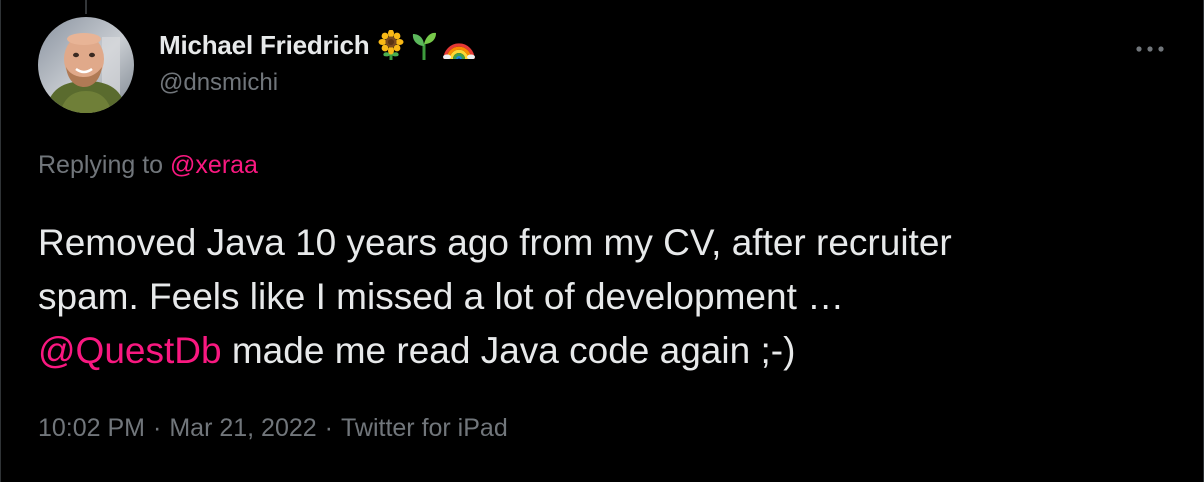  Describe the element at coordinates (264, 45) in the screenshot. I see `display-name: Michael Friedrich` at that location.